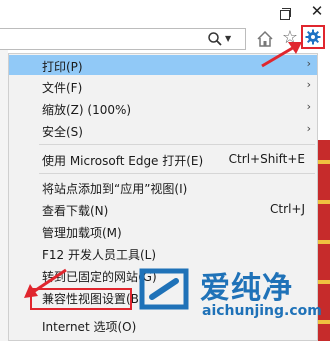  I want to click on menu-item-label: 缩放(Z) (100%), so click(87, 110).